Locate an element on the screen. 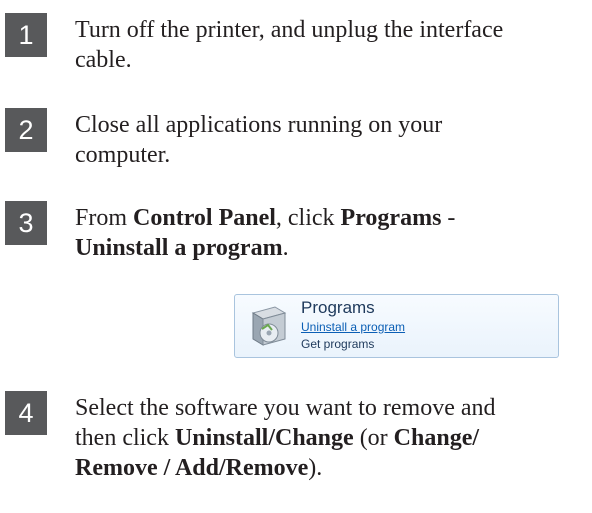 Image resolution: width=592 pixels, height=513 pixels. step-number-3: 3 is located at coordinates (26, 223).